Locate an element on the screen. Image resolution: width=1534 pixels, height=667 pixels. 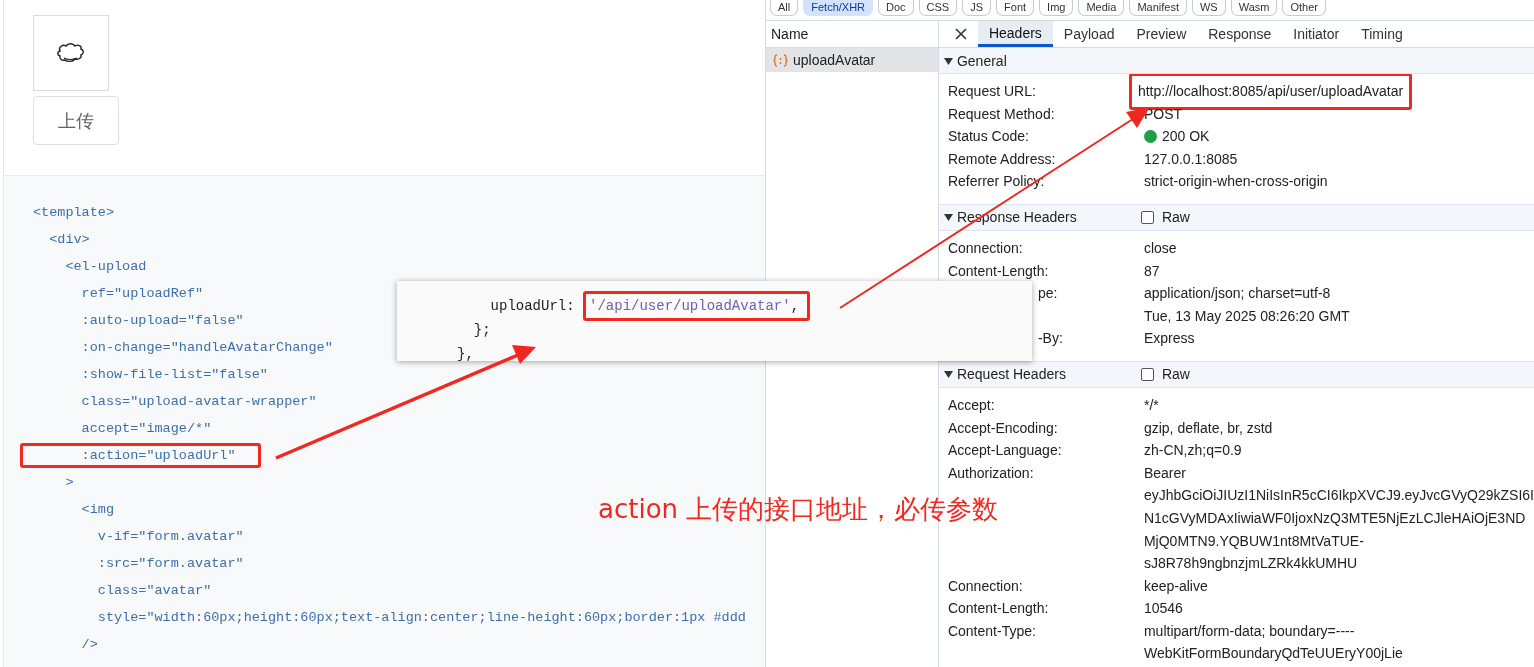
header-name: Accept-Encoding: is located at coordinates (1002, 427).